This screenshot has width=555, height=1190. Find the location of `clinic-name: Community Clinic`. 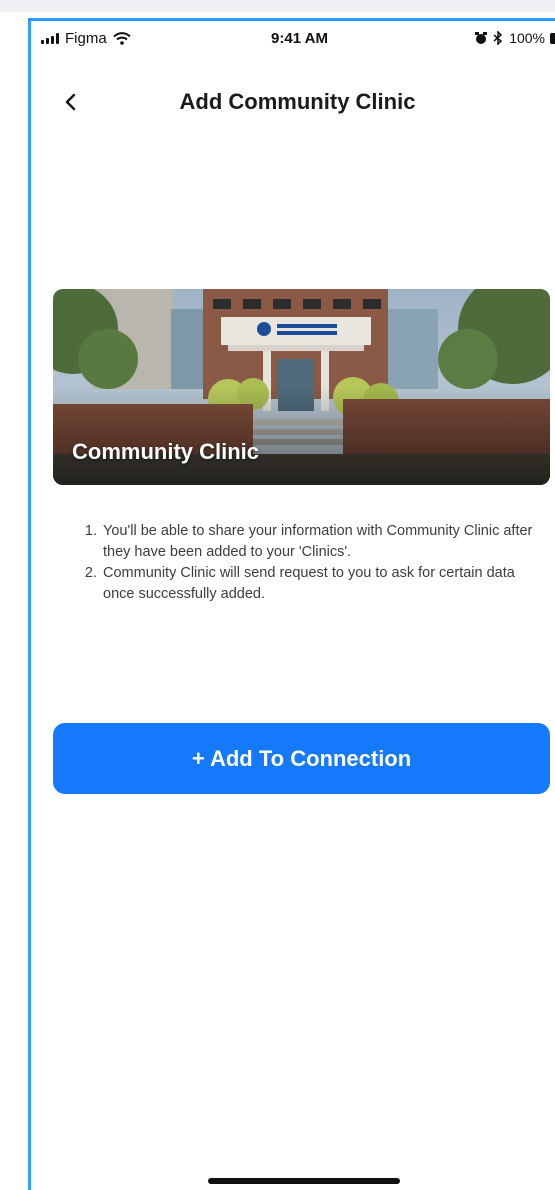

clinic-name: Community Clinic is located at coordinates (166, 451).